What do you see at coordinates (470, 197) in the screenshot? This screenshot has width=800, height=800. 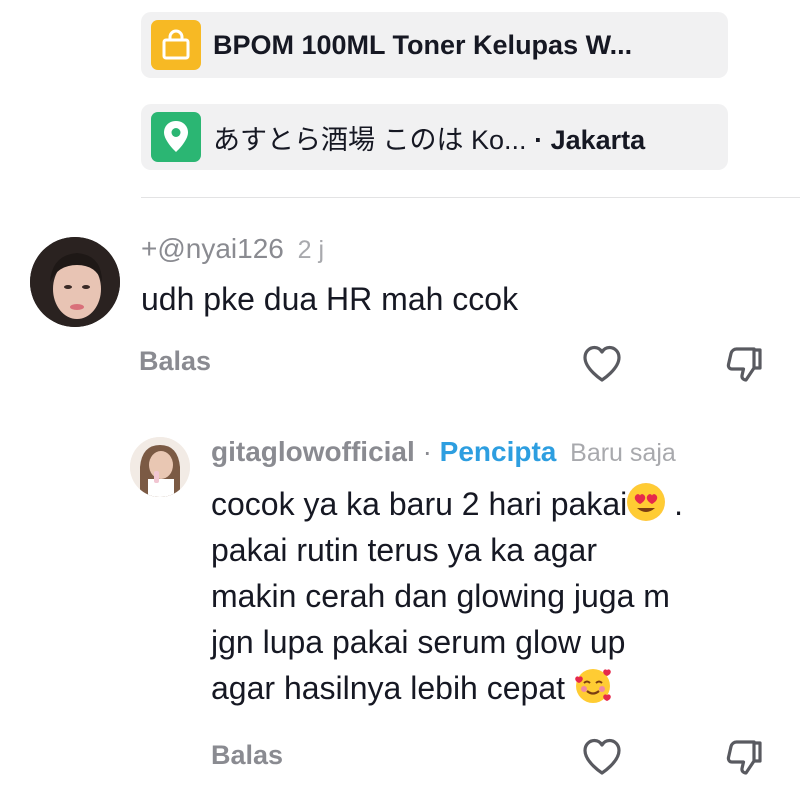 I see `divider` at bounding box center [470, 197].